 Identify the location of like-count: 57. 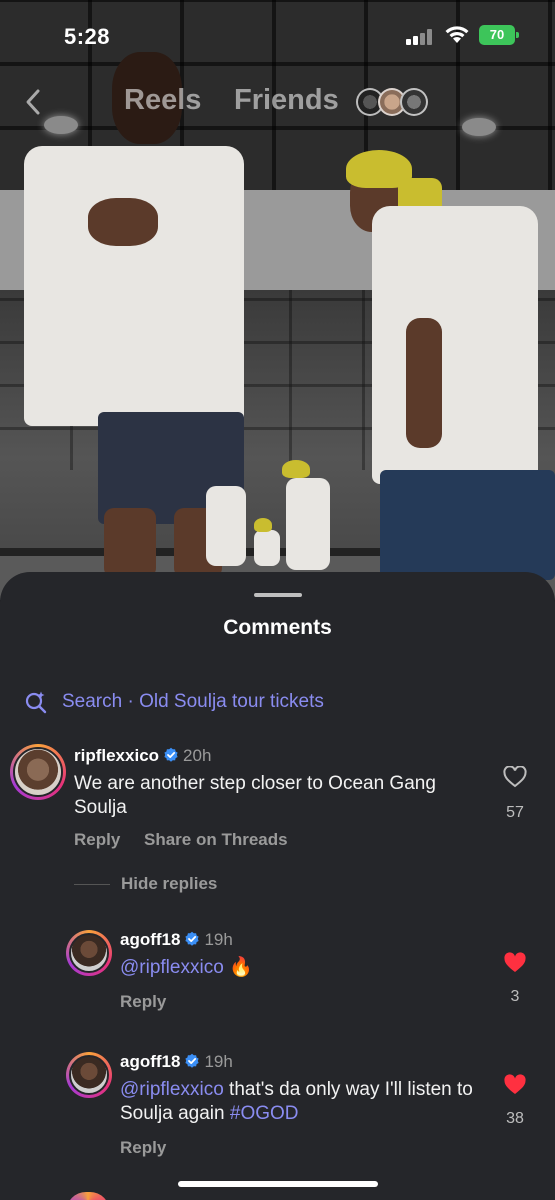
(515, 812).